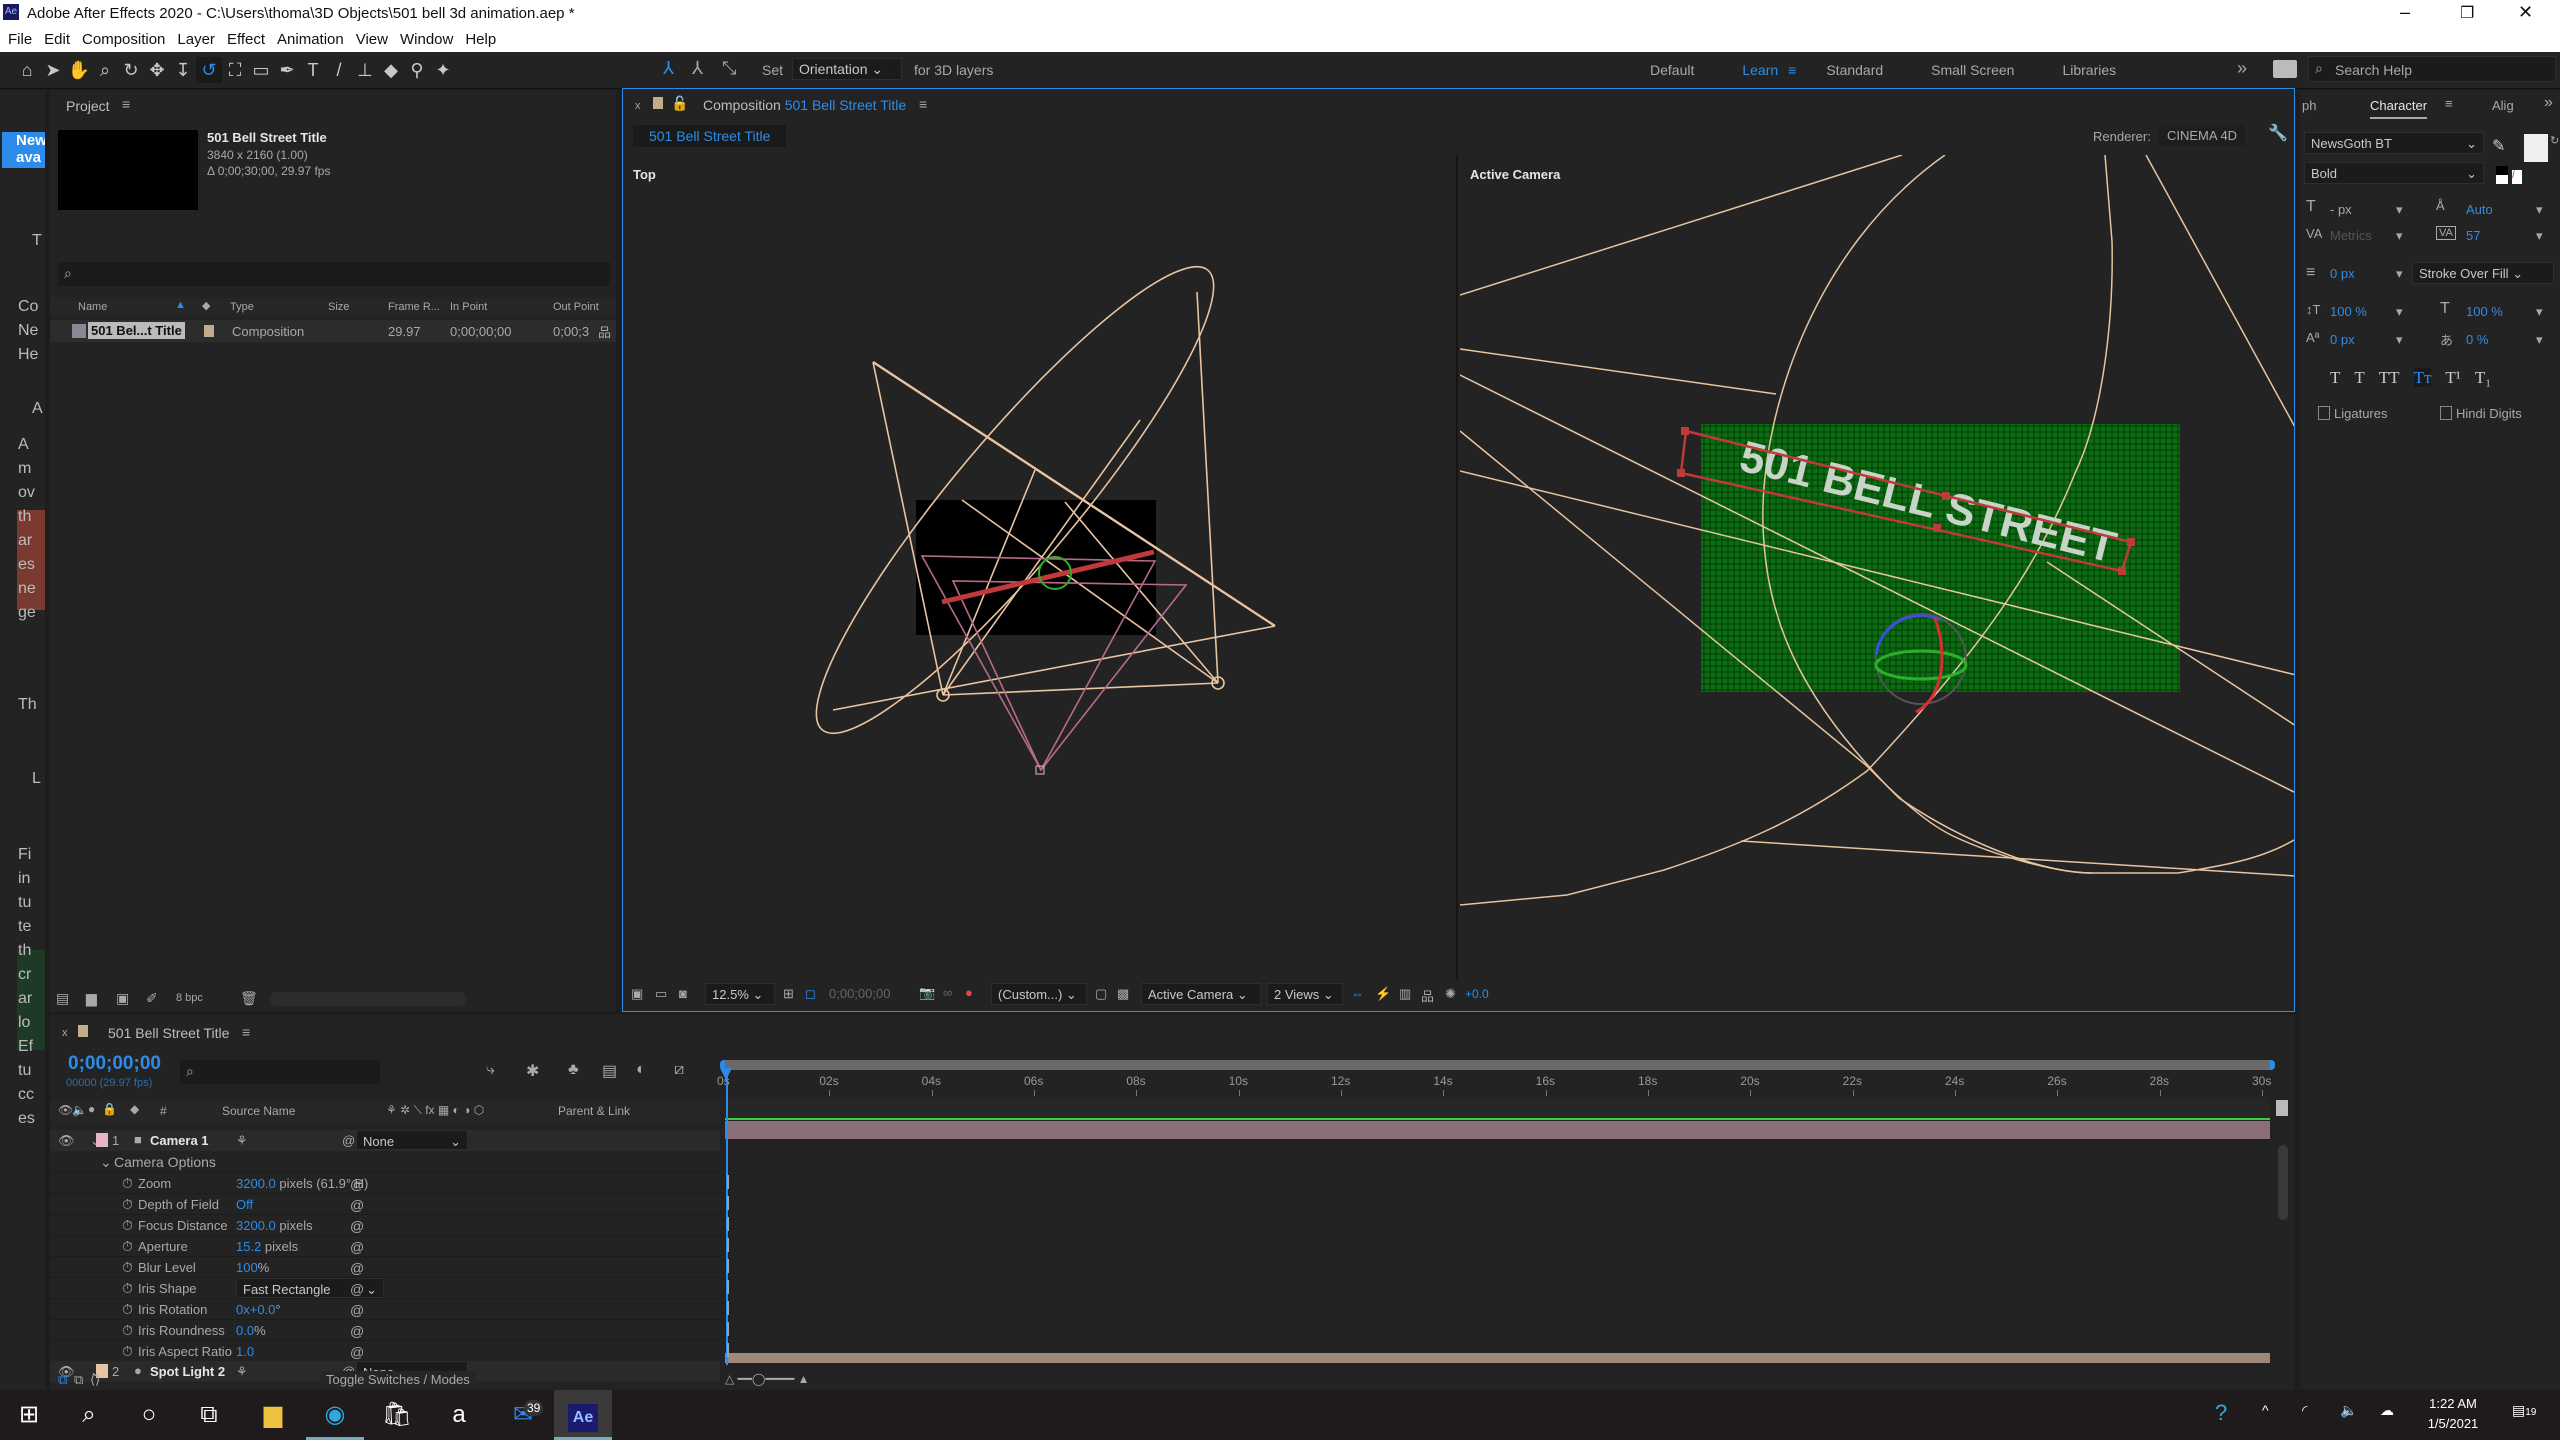 The width and height of the screenshot is (2560, 1440). Describe the element at coordinates (280, 1072) in the screenshot. I see `timeline-search-input: ⌕` at that location.